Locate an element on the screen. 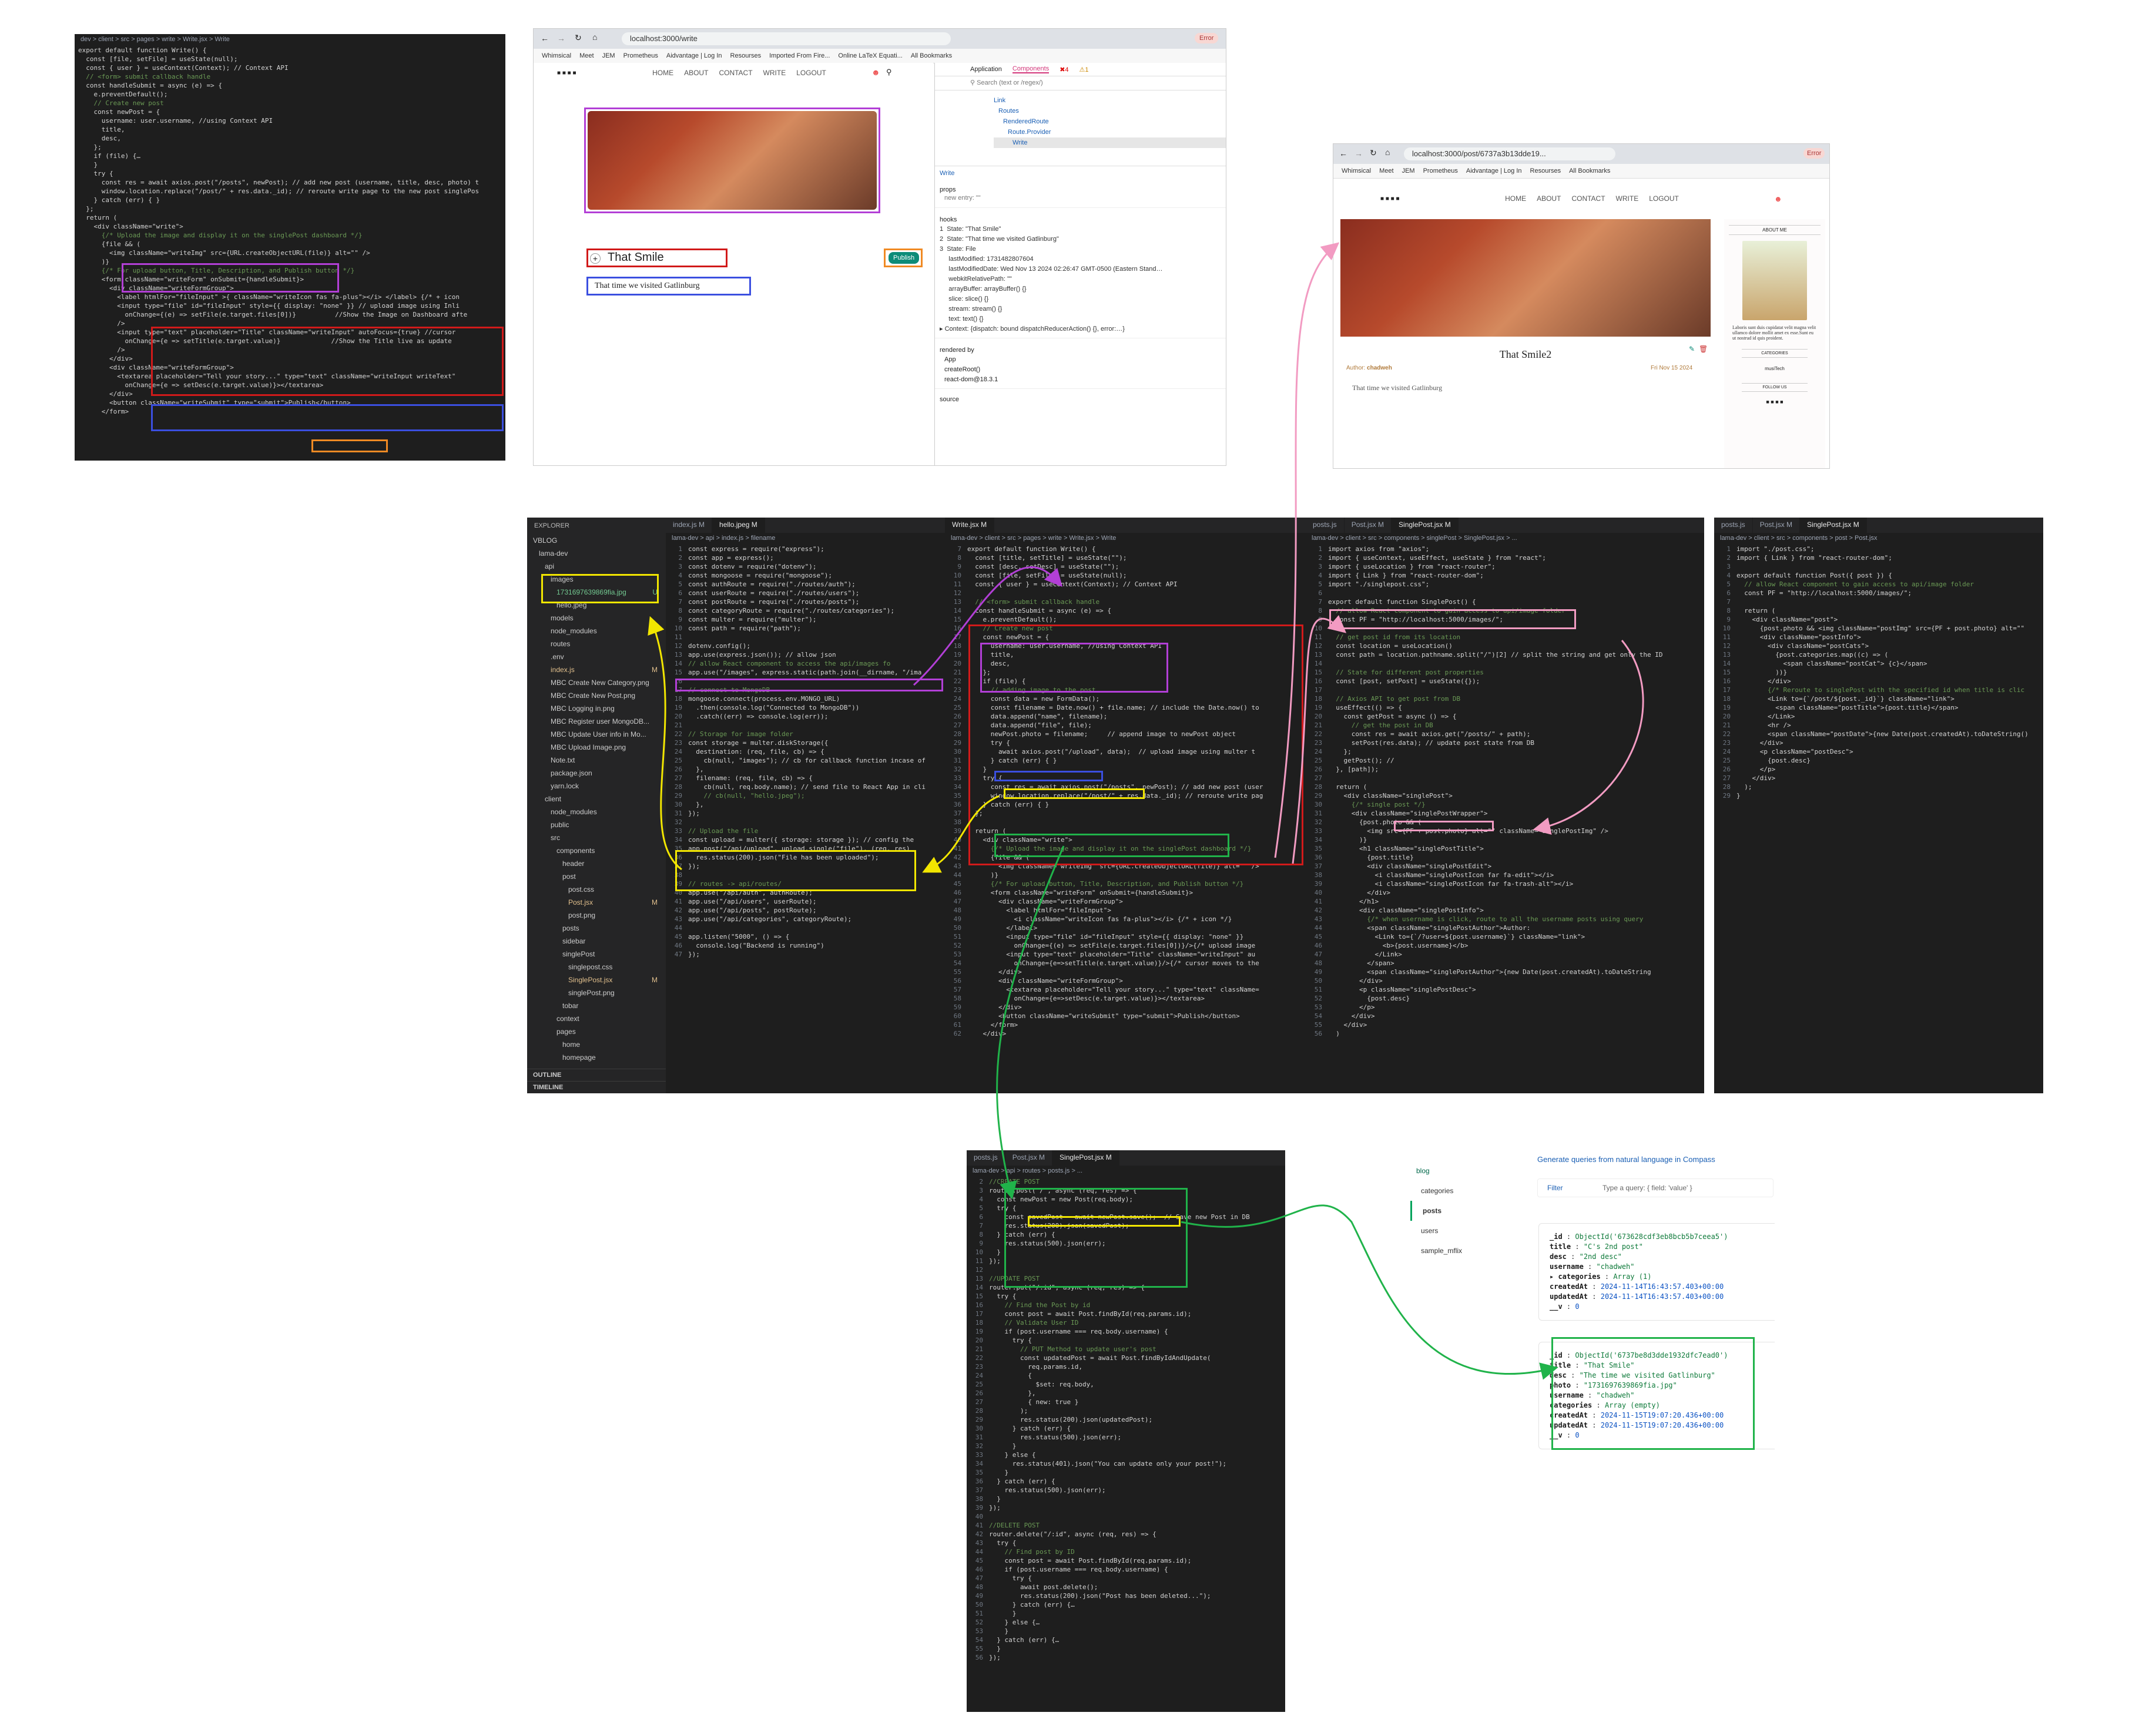 Image resolution: width=2149 pixels, height=1736 pixels. code-line: 12 <div className="postCats"> is located at coordinates (1878, 646).